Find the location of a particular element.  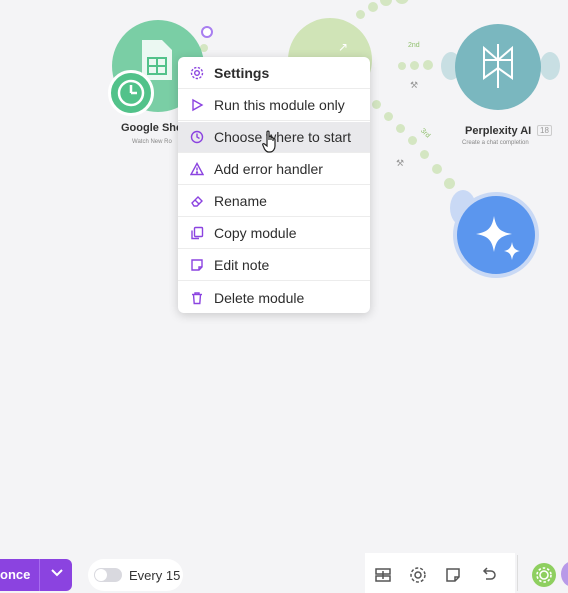

module-badge: 18 is located at coordinates (544, 130).